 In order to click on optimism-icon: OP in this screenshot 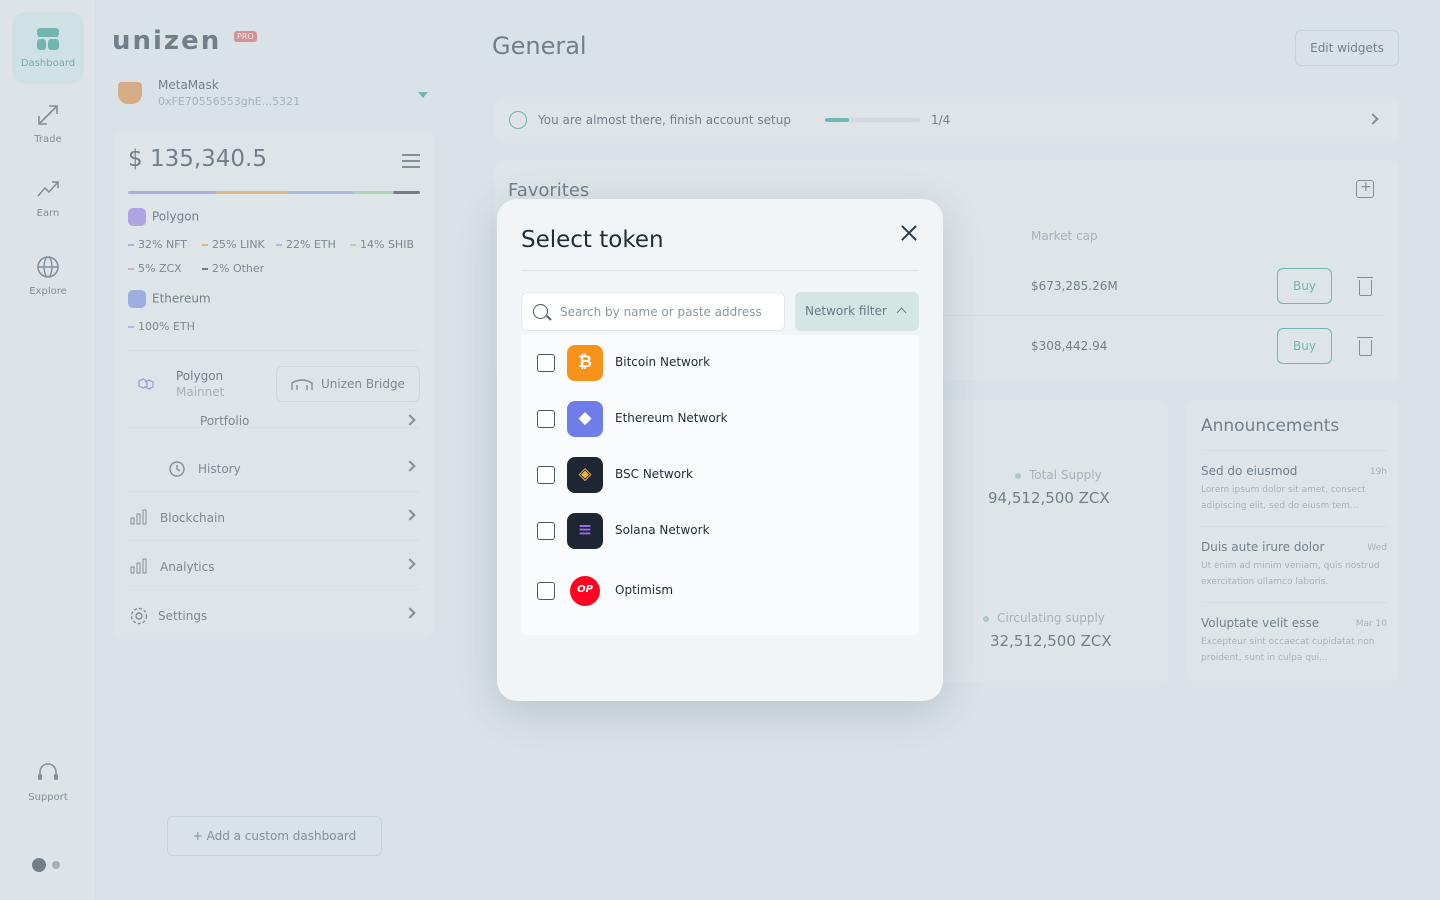, I will do `click(585, 591)`.